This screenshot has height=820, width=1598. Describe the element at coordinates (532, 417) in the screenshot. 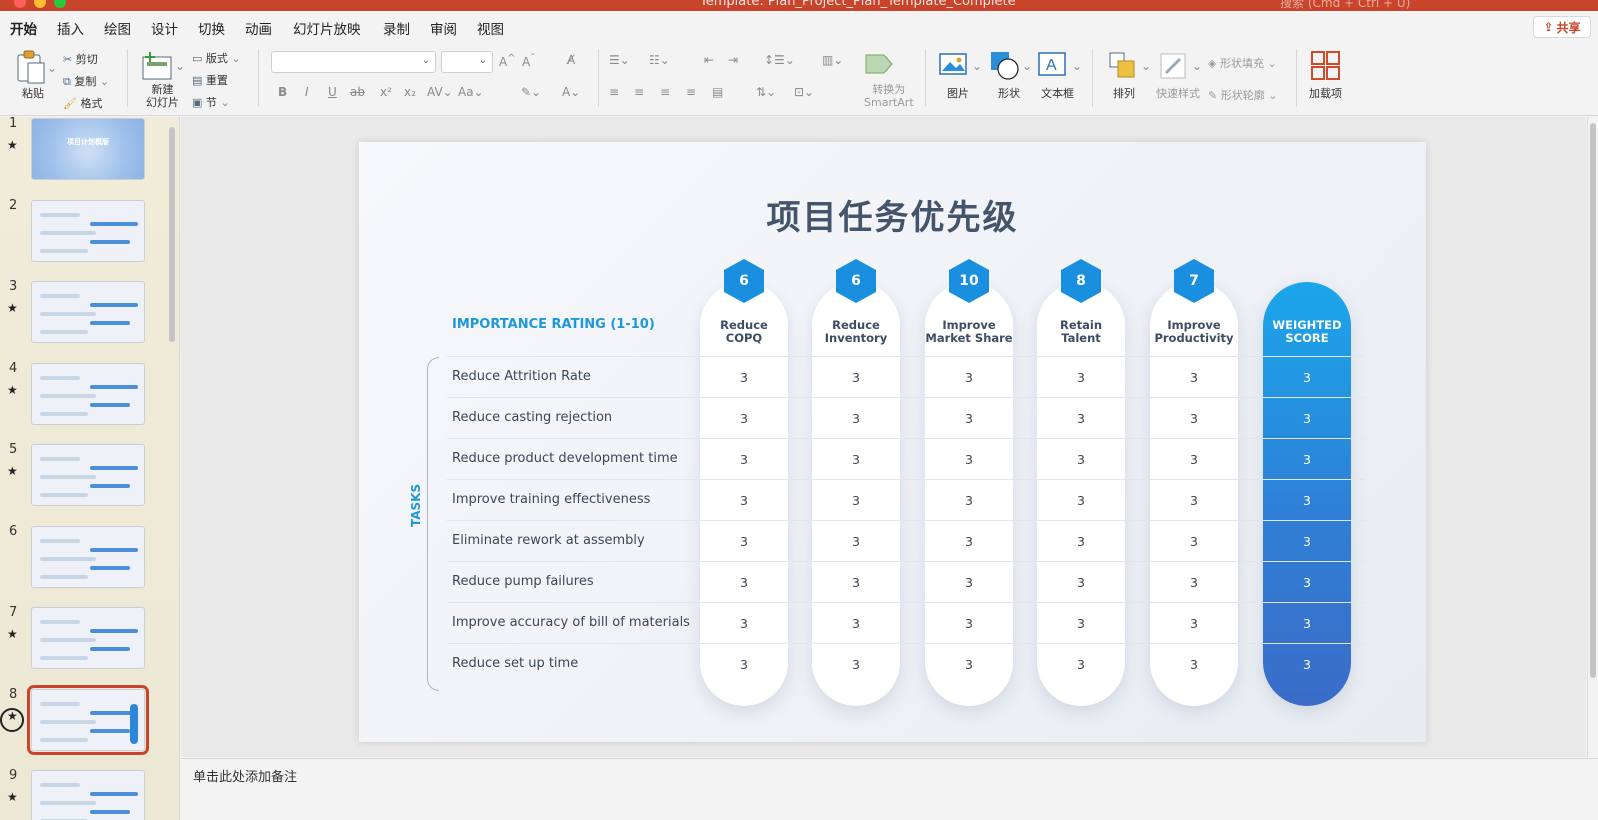

I see `task-name: Reduce casting rejection` at that location.